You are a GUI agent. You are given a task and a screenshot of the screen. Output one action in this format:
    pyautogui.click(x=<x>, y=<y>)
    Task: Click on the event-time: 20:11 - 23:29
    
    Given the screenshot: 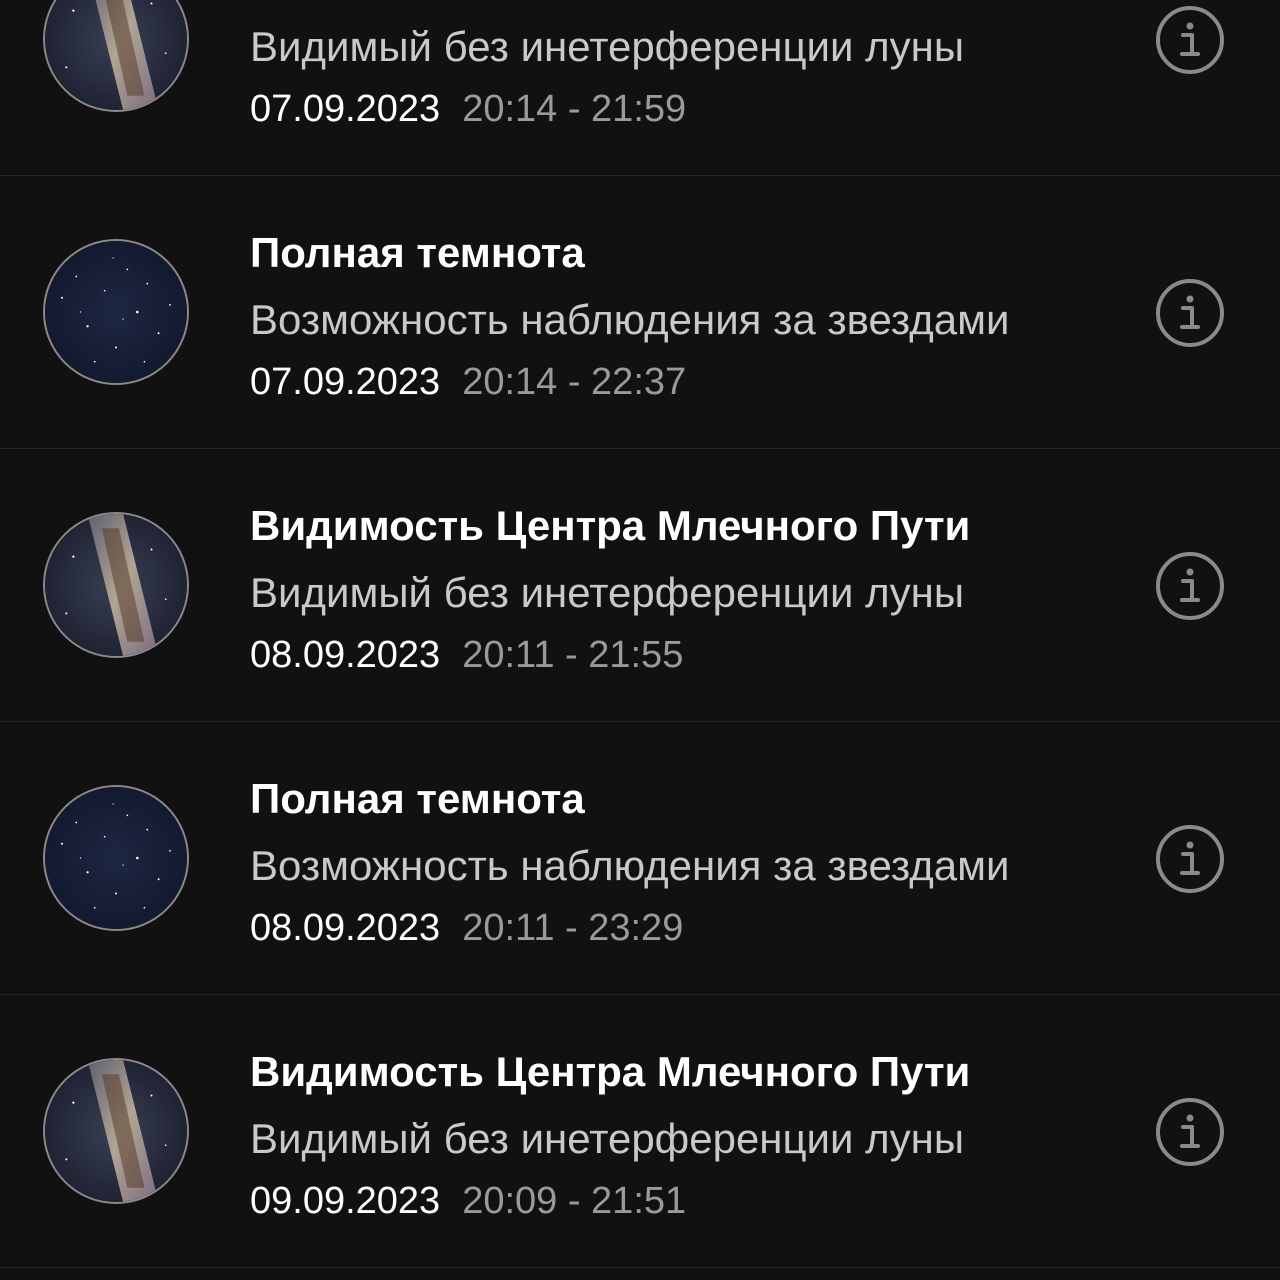 What is the action you would take?
    pyautogui.click(x=573, y=928)
    